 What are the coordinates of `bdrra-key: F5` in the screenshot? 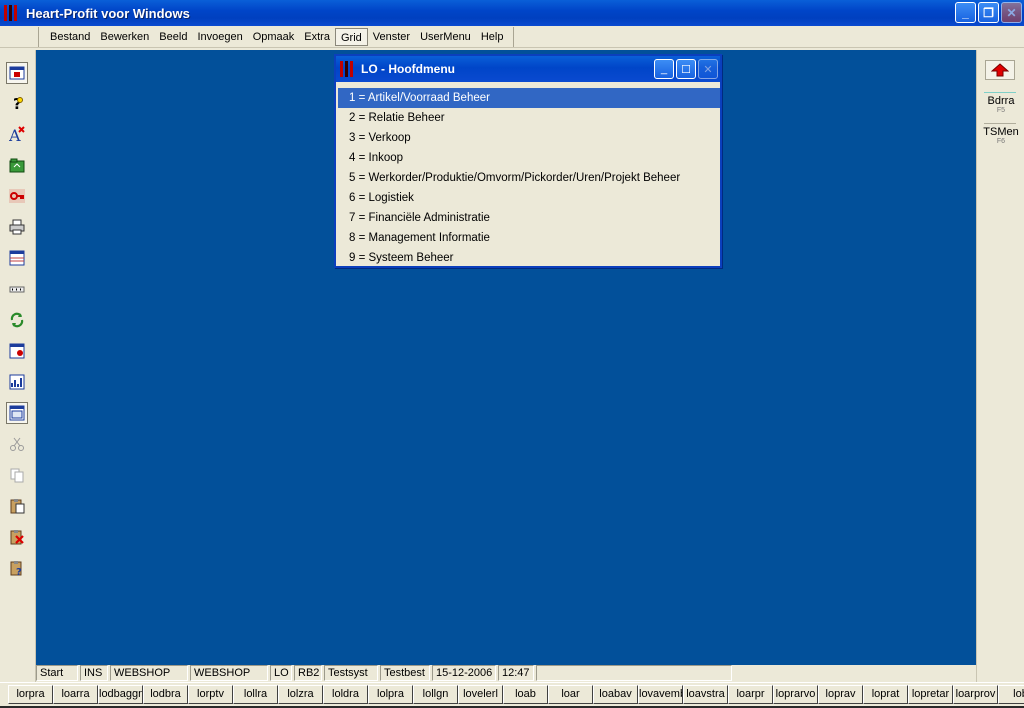 It's located at (1001, 110).